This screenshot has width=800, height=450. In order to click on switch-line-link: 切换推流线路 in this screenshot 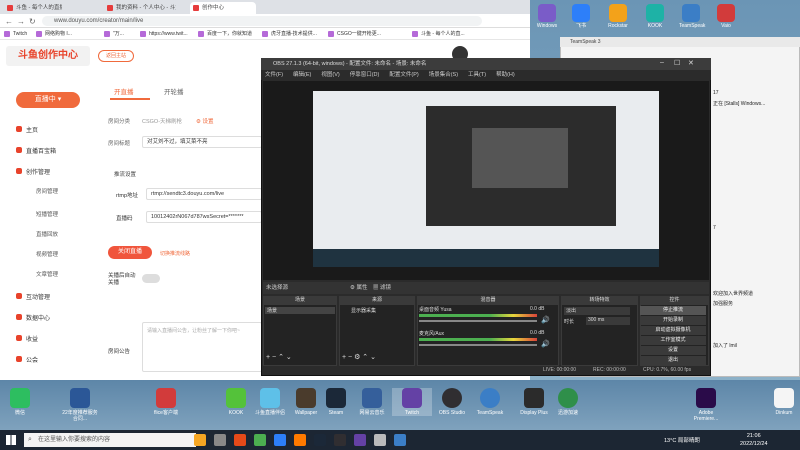, I will do `click(175, 253)`.